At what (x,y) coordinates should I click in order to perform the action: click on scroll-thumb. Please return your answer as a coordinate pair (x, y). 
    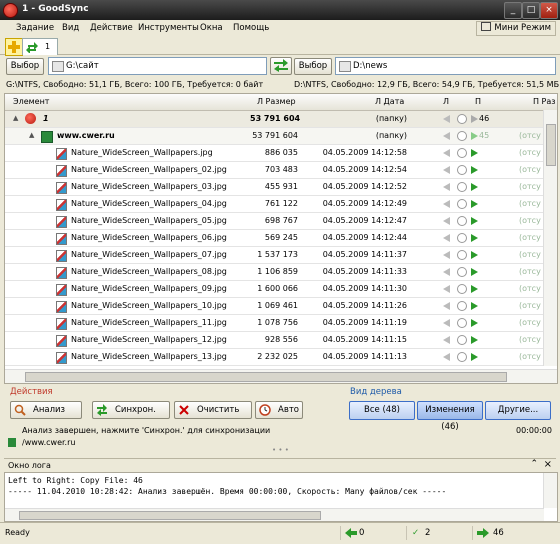
    Looking at the image, I should click on (551, 145).